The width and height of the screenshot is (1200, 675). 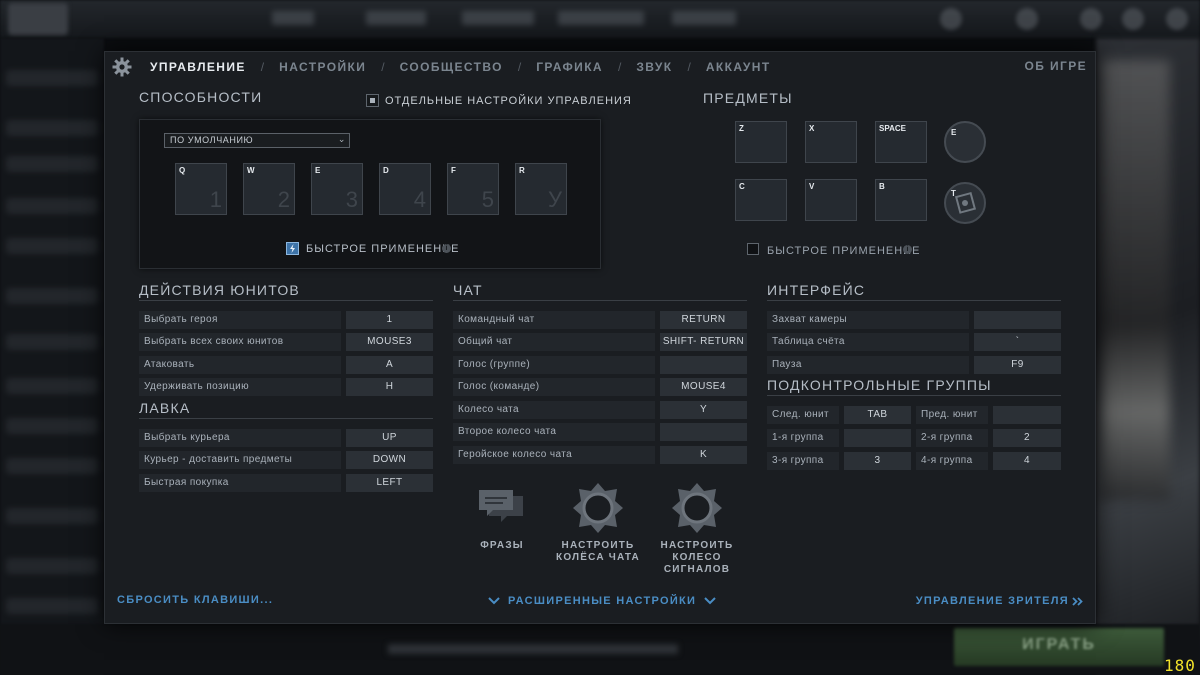 I want to click on binding-key: H, so click(x=389, y=387).